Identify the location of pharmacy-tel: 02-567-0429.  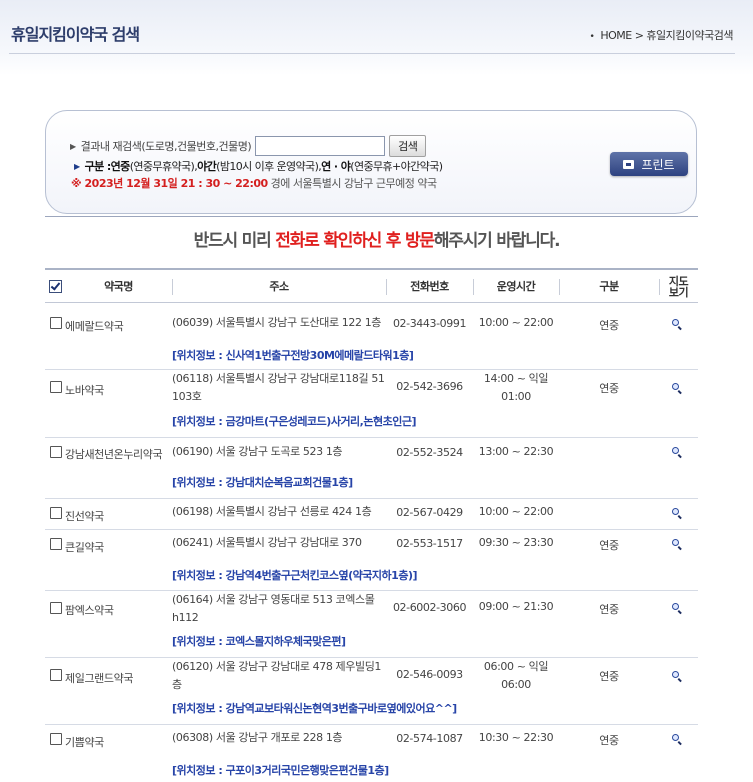
(429, 512).